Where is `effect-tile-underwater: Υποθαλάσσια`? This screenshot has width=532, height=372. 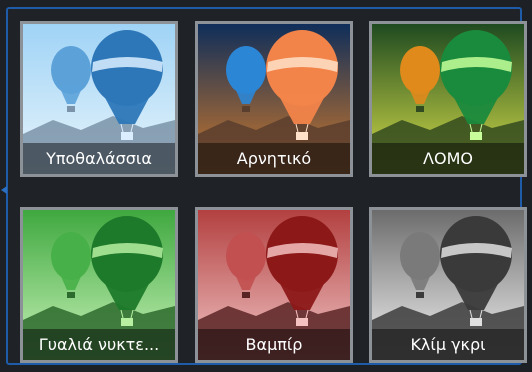 effect-tile-underwater: Υποθαλάσσια is located at coordinates (99, 99).